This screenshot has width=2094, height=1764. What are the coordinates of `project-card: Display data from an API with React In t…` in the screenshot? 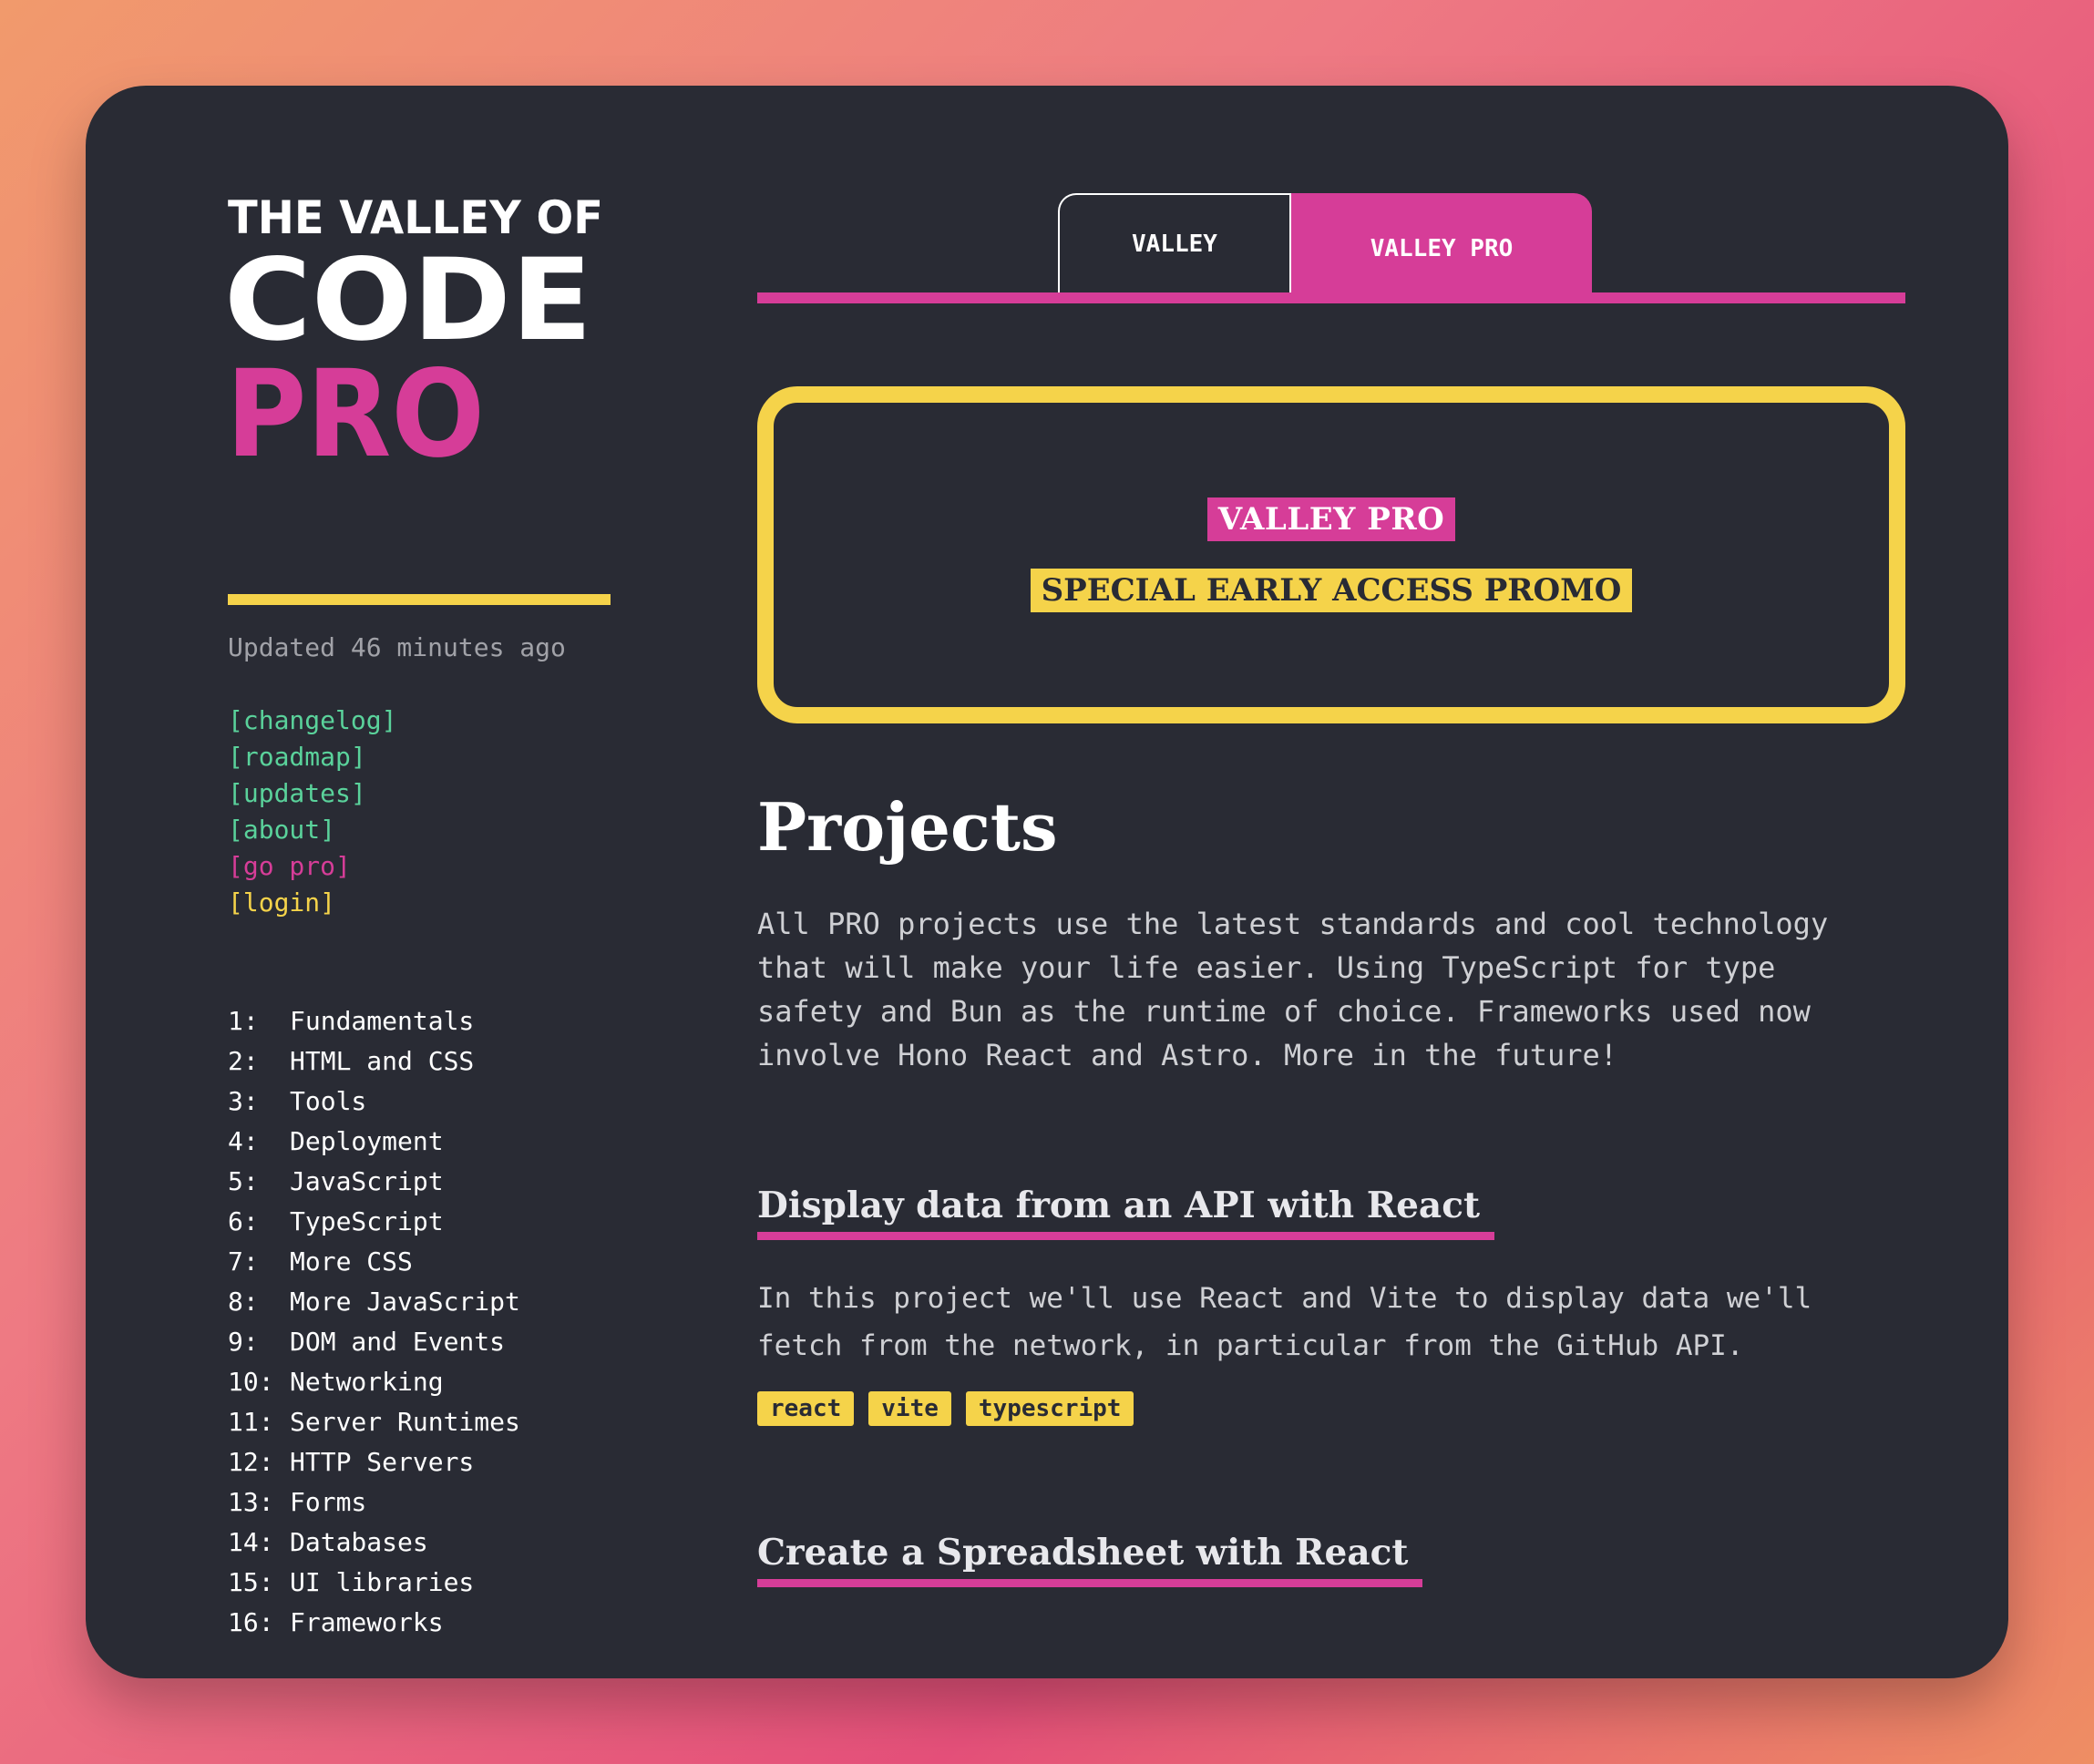 It's located at (1331, 1305).